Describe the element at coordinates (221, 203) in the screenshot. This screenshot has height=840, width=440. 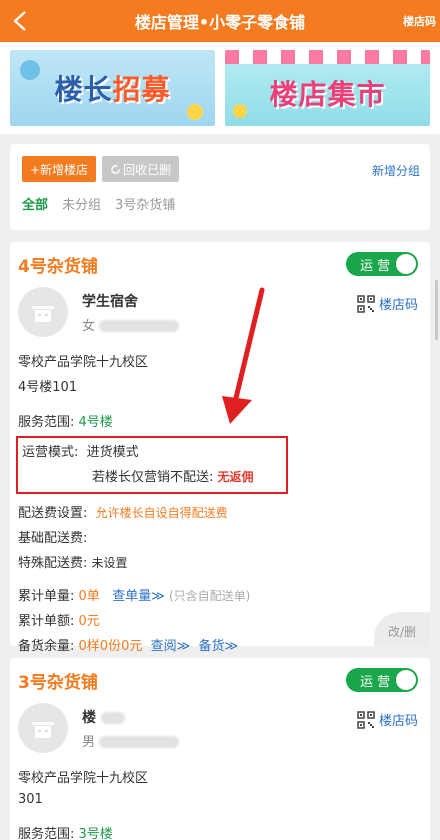
I see `group-tabs: 全部 未分组 3号杂货铺` at that location.